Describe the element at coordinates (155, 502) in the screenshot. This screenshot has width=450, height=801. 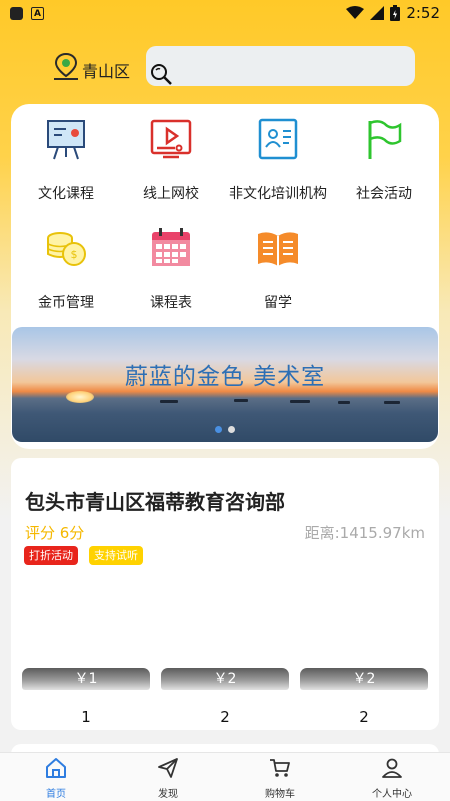
I see `institution-name: 包头市青山区福蒂教育咨询部` at that location.